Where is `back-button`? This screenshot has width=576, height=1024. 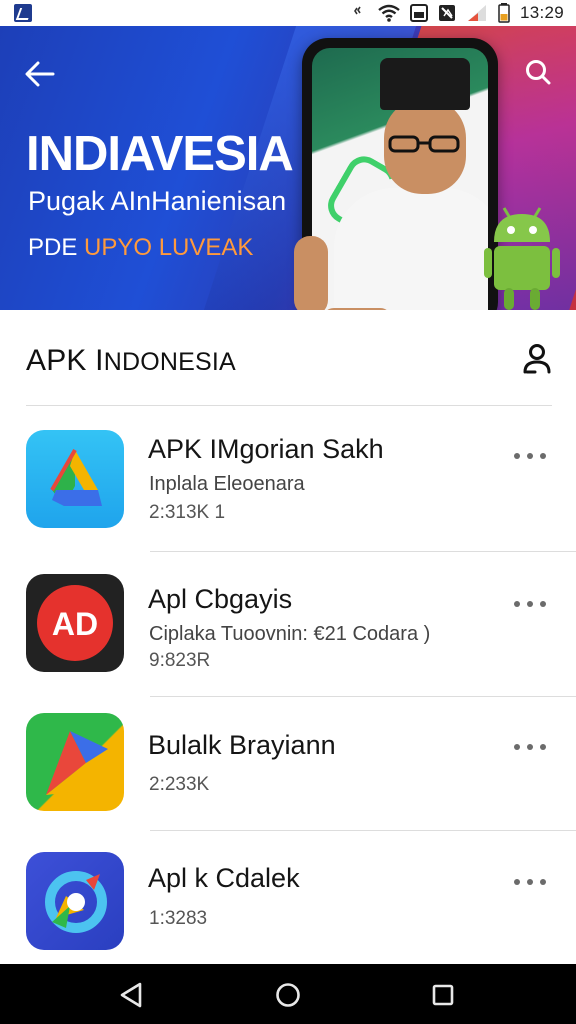 back-button is located at coordinates (40, 74).